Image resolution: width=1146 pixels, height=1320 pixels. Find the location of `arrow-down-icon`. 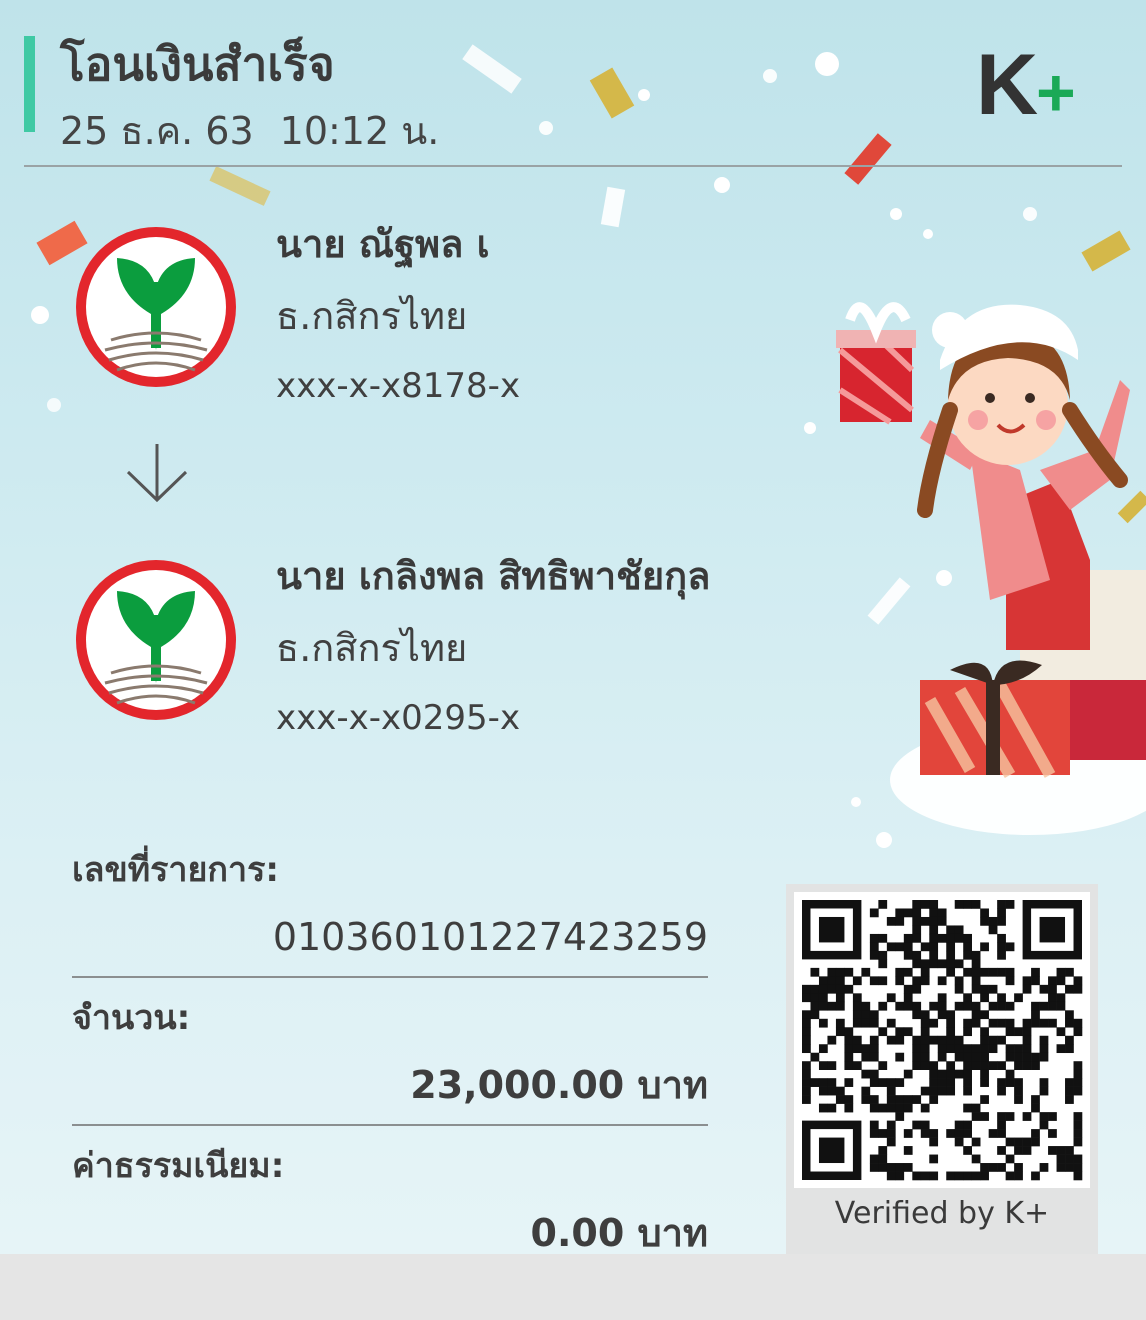

arrow-down-icon is located at coordinates (157, 473).